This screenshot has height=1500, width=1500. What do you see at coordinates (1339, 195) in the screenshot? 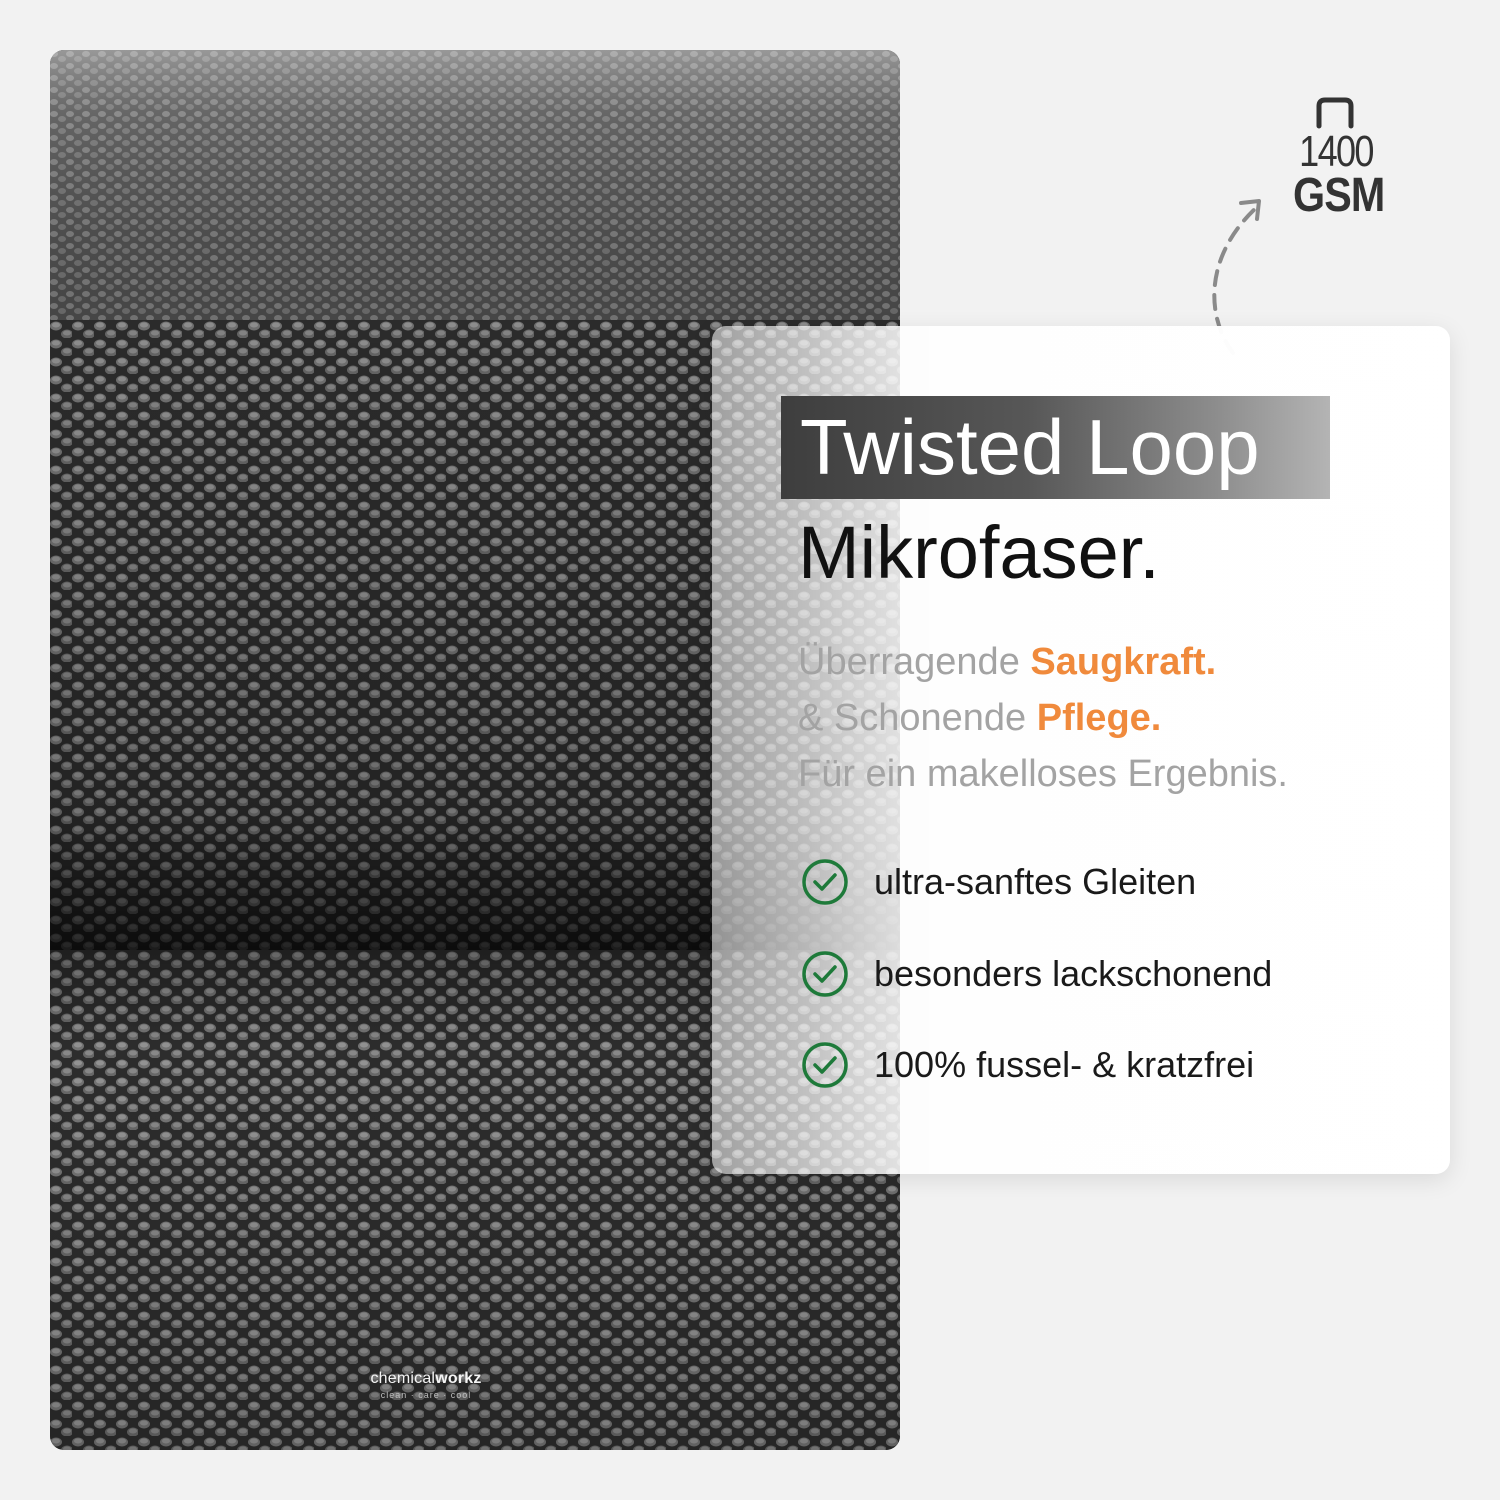
I see `gsm-unit: GSM` at bounding box center [1339, 195].